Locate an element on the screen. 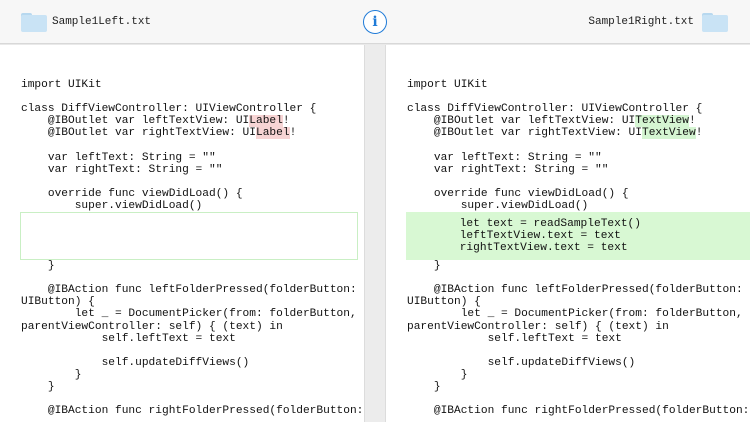 Image resolution: width=750 pixels, height=422 pixels. right-file-button: Sample1Right.txt is located at coordinates (658, 22).